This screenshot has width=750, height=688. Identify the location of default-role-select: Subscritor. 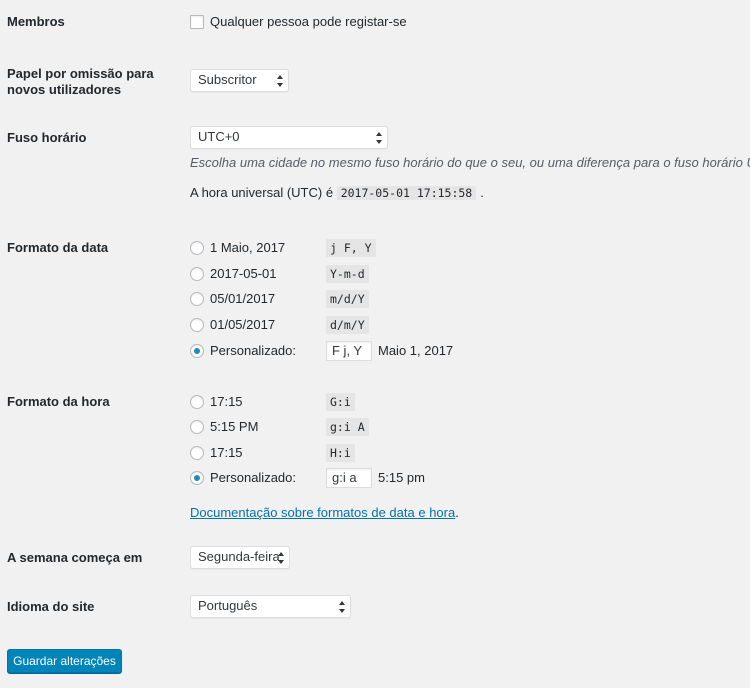
(239, 80).